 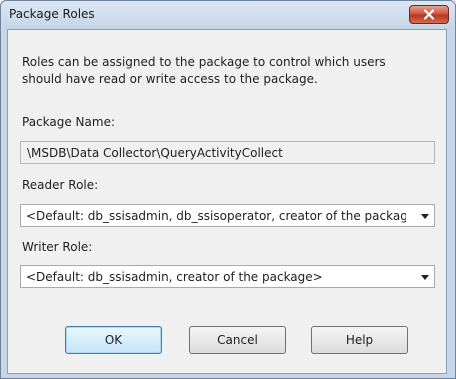 What do you see at coordinates (237, 340) in the screenshot?
I see `cancel-button: Cancel` at bounding box center [237, 340].